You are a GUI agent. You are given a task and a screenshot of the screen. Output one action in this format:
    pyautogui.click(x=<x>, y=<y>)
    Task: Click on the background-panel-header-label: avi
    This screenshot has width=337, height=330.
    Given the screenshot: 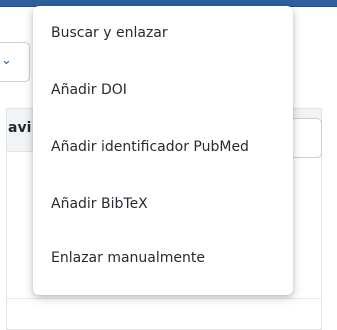 What is the action you would take?
    pyautogui.click(x=20, y=128)
    